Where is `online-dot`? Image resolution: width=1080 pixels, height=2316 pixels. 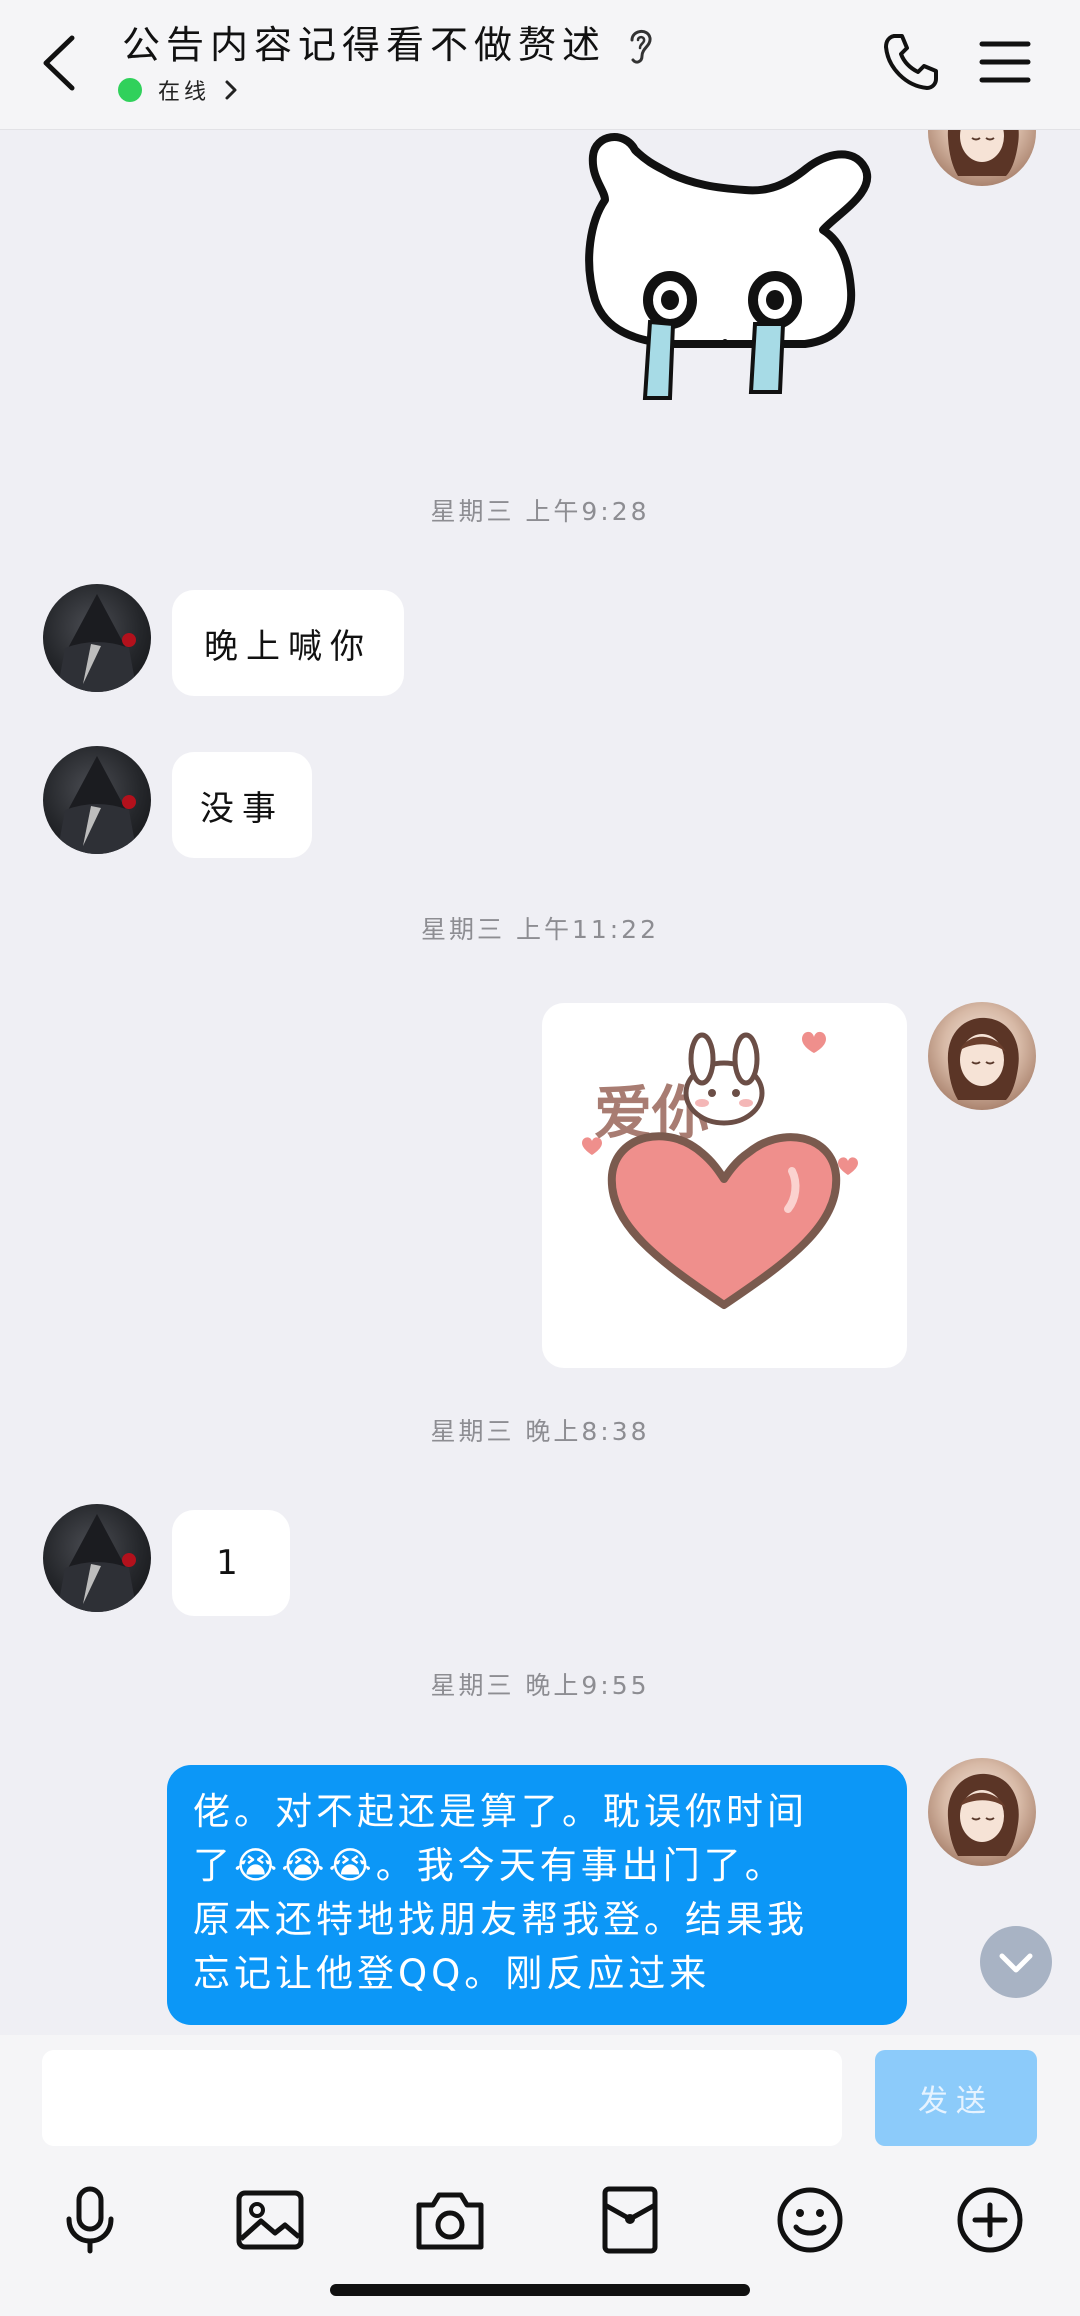 online-dot is located at coordinates (130, 90).